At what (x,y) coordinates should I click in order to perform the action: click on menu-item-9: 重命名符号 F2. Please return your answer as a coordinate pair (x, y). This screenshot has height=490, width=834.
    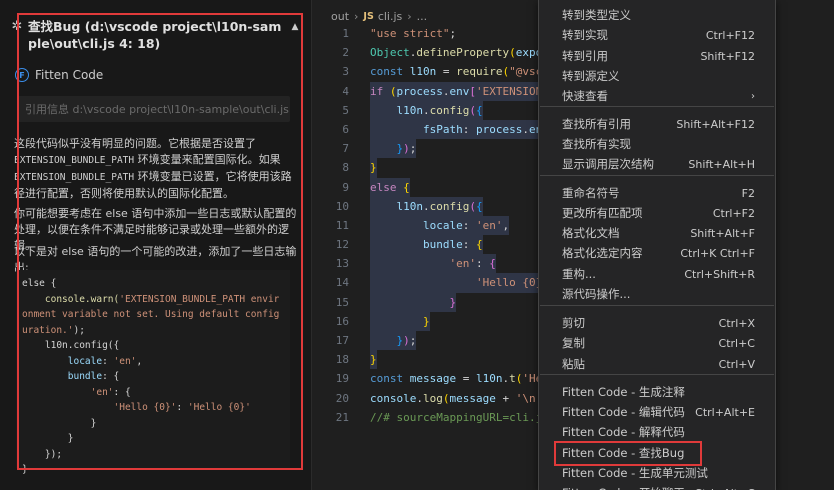
    Looking at the image, I should click on (657, 193).